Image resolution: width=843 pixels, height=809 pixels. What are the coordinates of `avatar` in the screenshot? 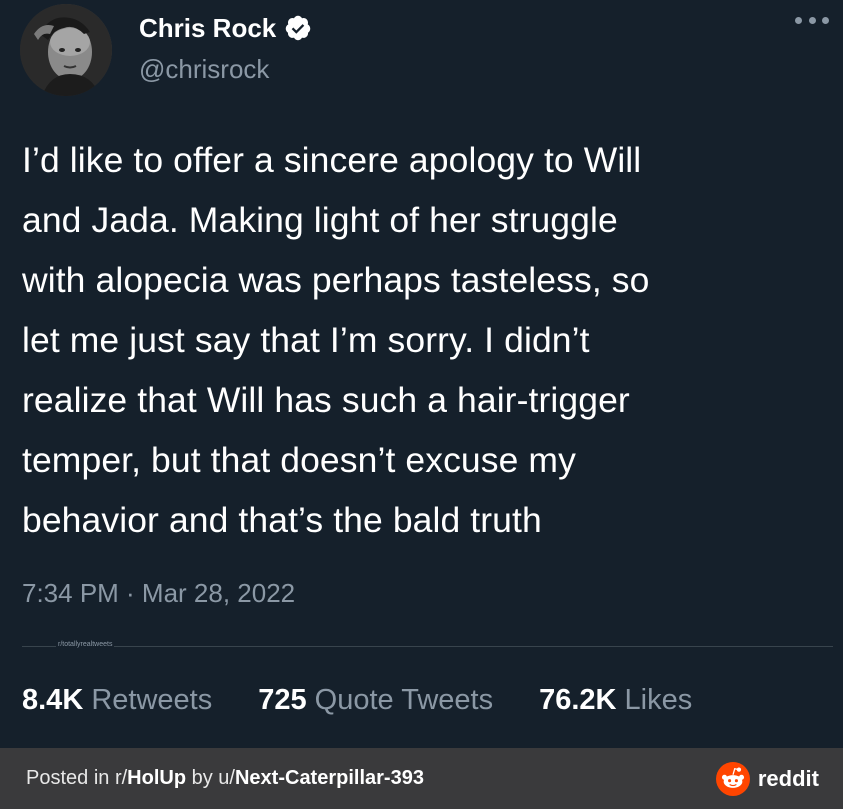 It's located at (66, 50).